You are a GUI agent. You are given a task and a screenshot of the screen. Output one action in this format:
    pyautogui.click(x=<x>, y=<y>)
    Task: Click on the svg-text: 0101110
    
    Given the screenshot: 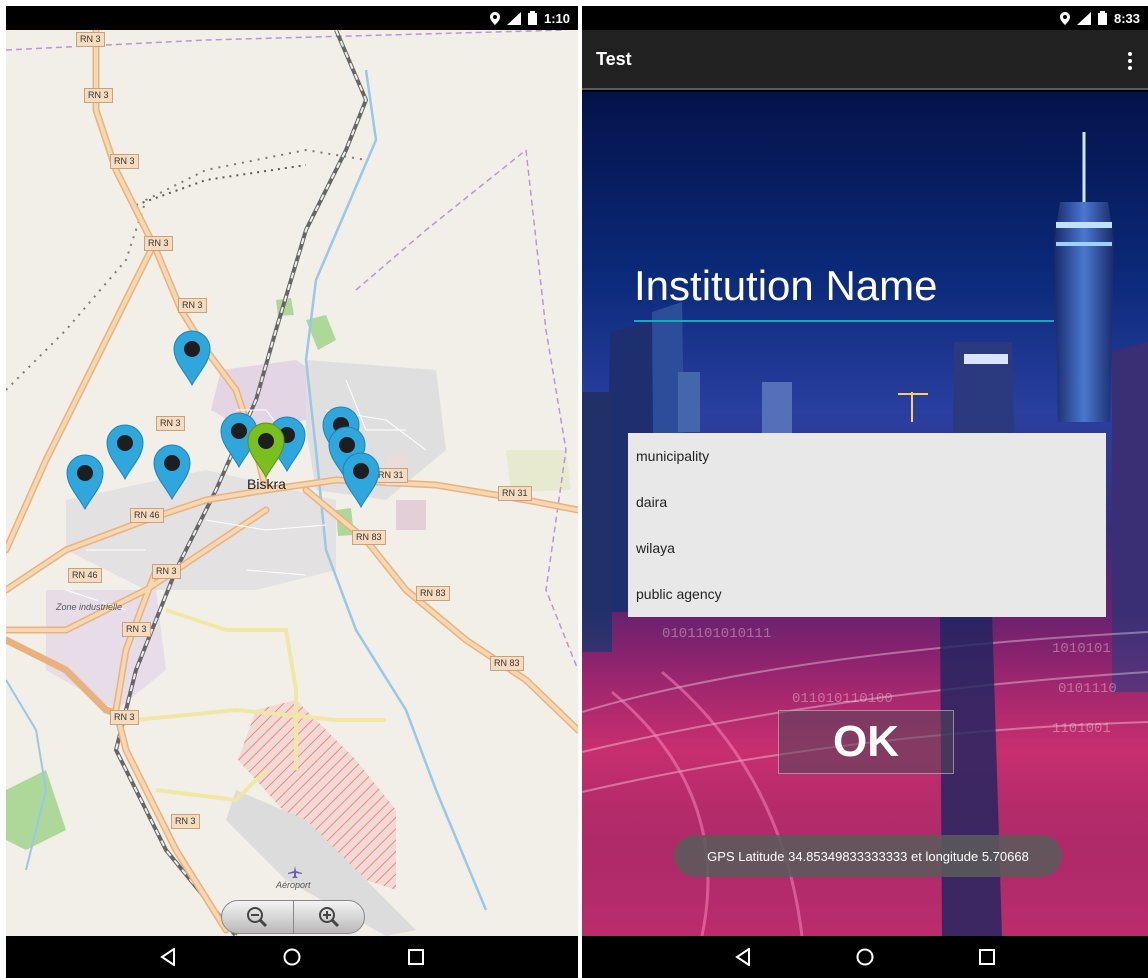 What is the action you would take?
    pyautogui.click(x=1087, y=689)
    